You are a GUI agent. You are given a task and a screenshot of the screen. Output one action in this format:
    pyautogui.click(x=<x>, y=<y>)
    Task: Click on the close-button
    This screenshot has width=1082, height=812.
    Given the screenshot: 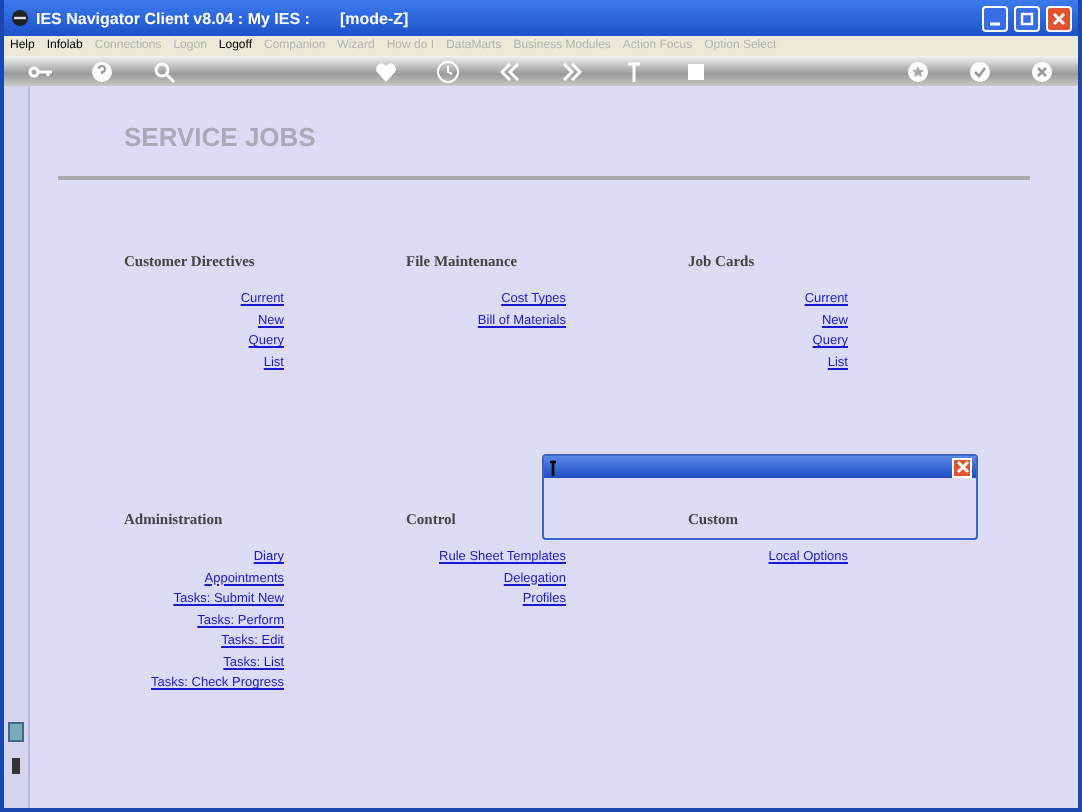 What is the action you would take?
    pyautogui.click(x=1059, y=18)
    